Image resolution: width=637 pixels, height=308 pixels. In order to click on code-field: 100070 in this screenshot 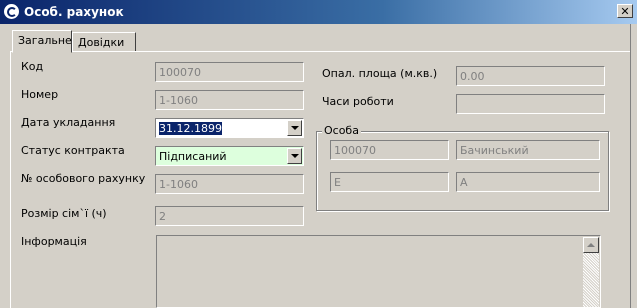, I will do `click(229, 72)`.